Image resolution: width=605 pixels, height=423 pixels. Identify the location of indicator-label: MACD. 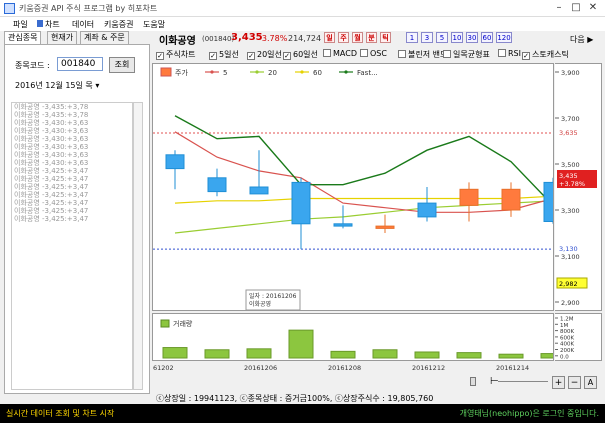
(345, 53).